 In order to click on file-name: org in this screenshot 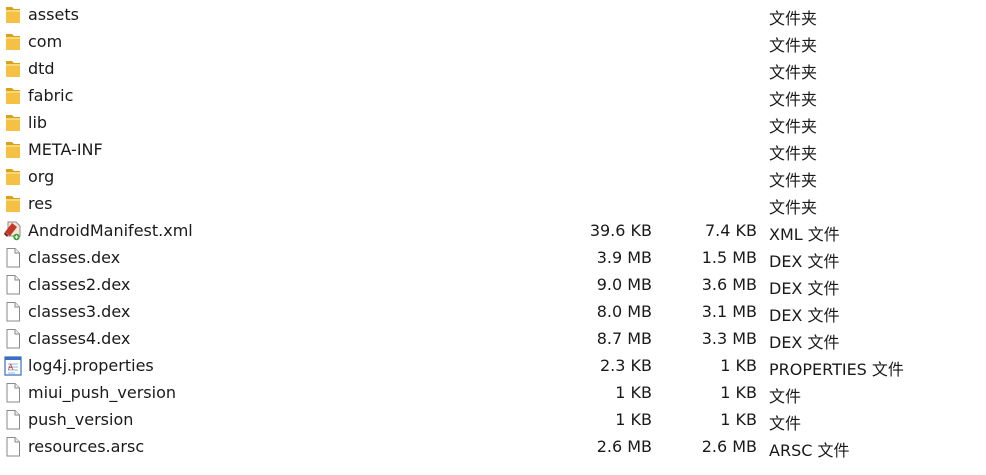, I will do `click(41, 176)`.